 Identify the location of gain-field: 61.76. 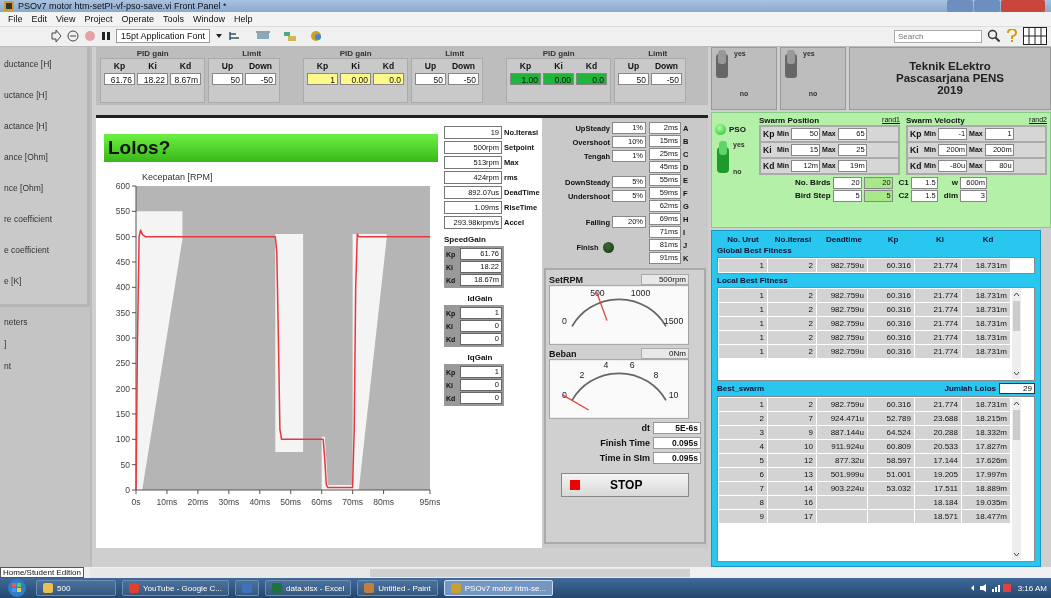
(119, 79).